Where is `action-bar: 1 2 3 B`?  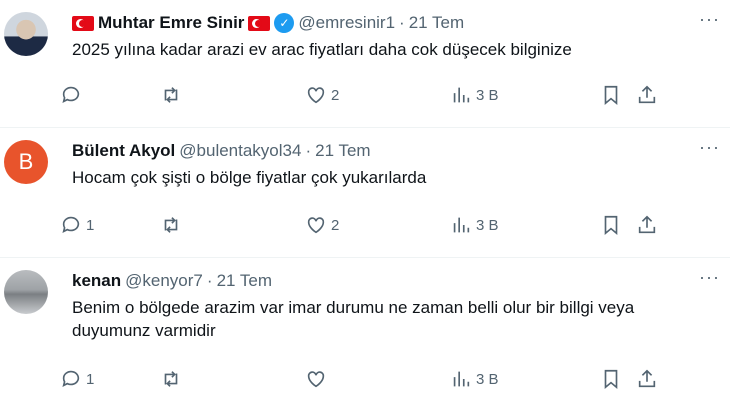 action-bar: 1 2 3 B is located at coordinates (389, 225).